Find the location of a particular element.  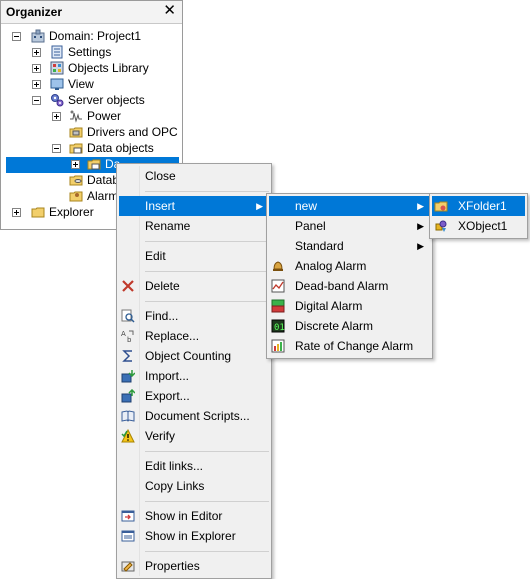

svg-text: A is located at coordinates (123, 334).